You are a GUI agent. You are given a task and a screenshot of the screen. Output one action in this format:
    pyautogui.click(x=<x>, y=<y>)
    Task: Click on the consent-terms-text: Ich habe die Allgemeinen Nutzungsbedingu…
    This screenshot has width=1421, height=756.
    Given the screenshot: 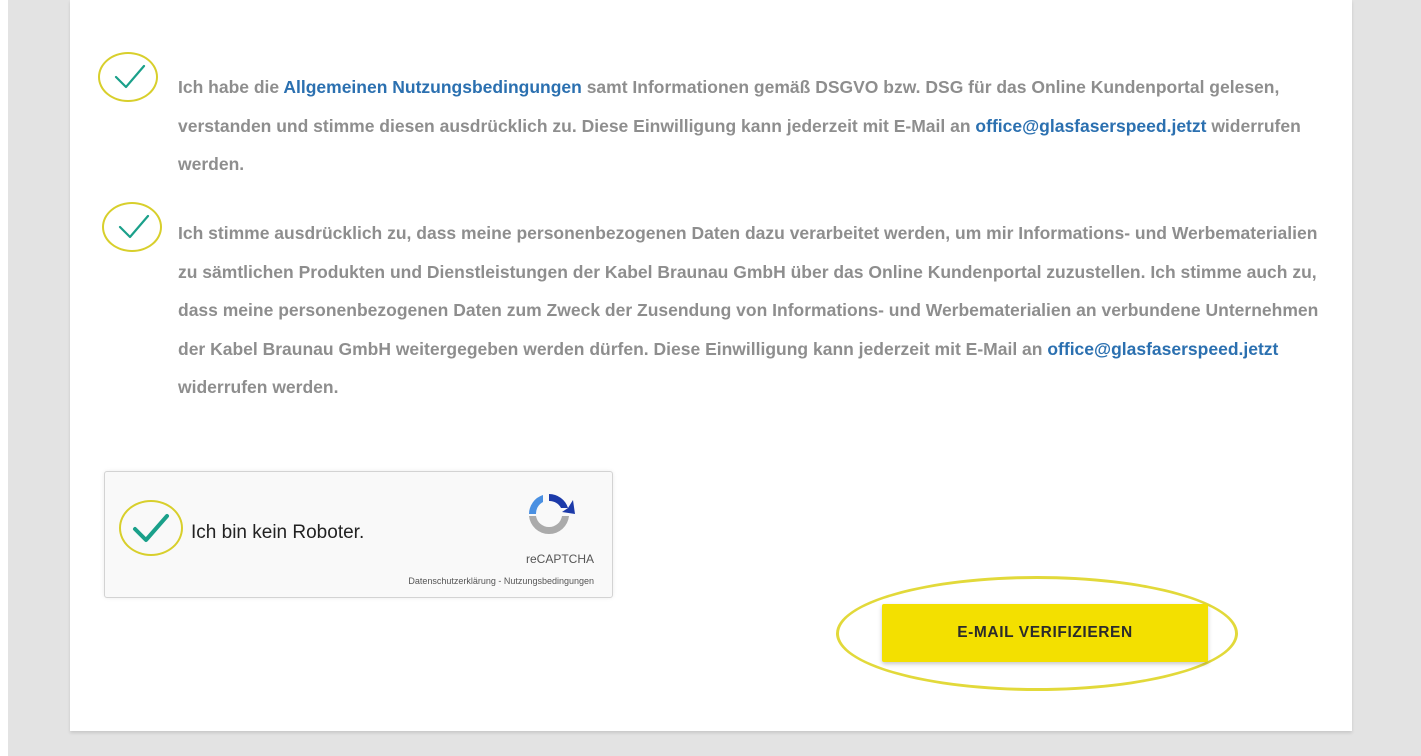 What is the action you would take?
    pyautogui.click(x=739, y=125)
    